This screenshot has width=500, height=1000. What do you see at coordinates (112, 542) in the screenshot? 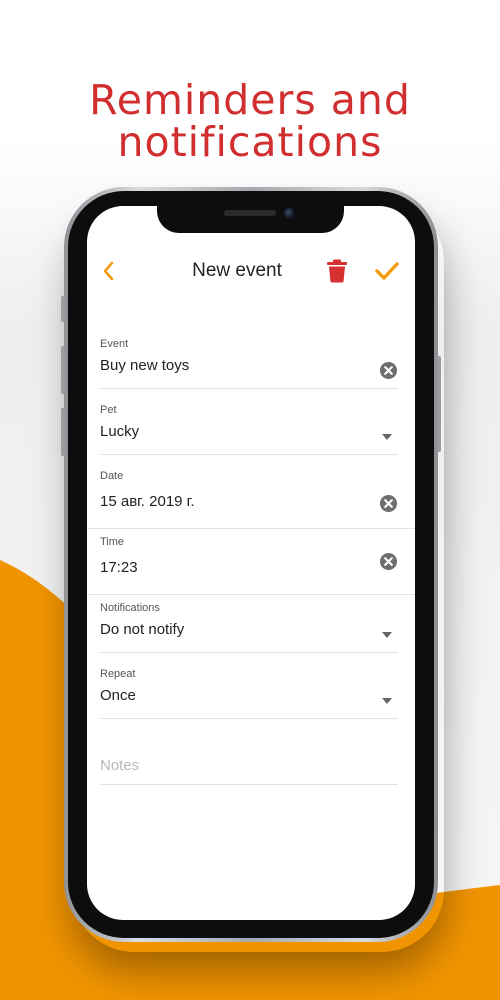
I see `time-label: Time` at bounding box center [112, 542].